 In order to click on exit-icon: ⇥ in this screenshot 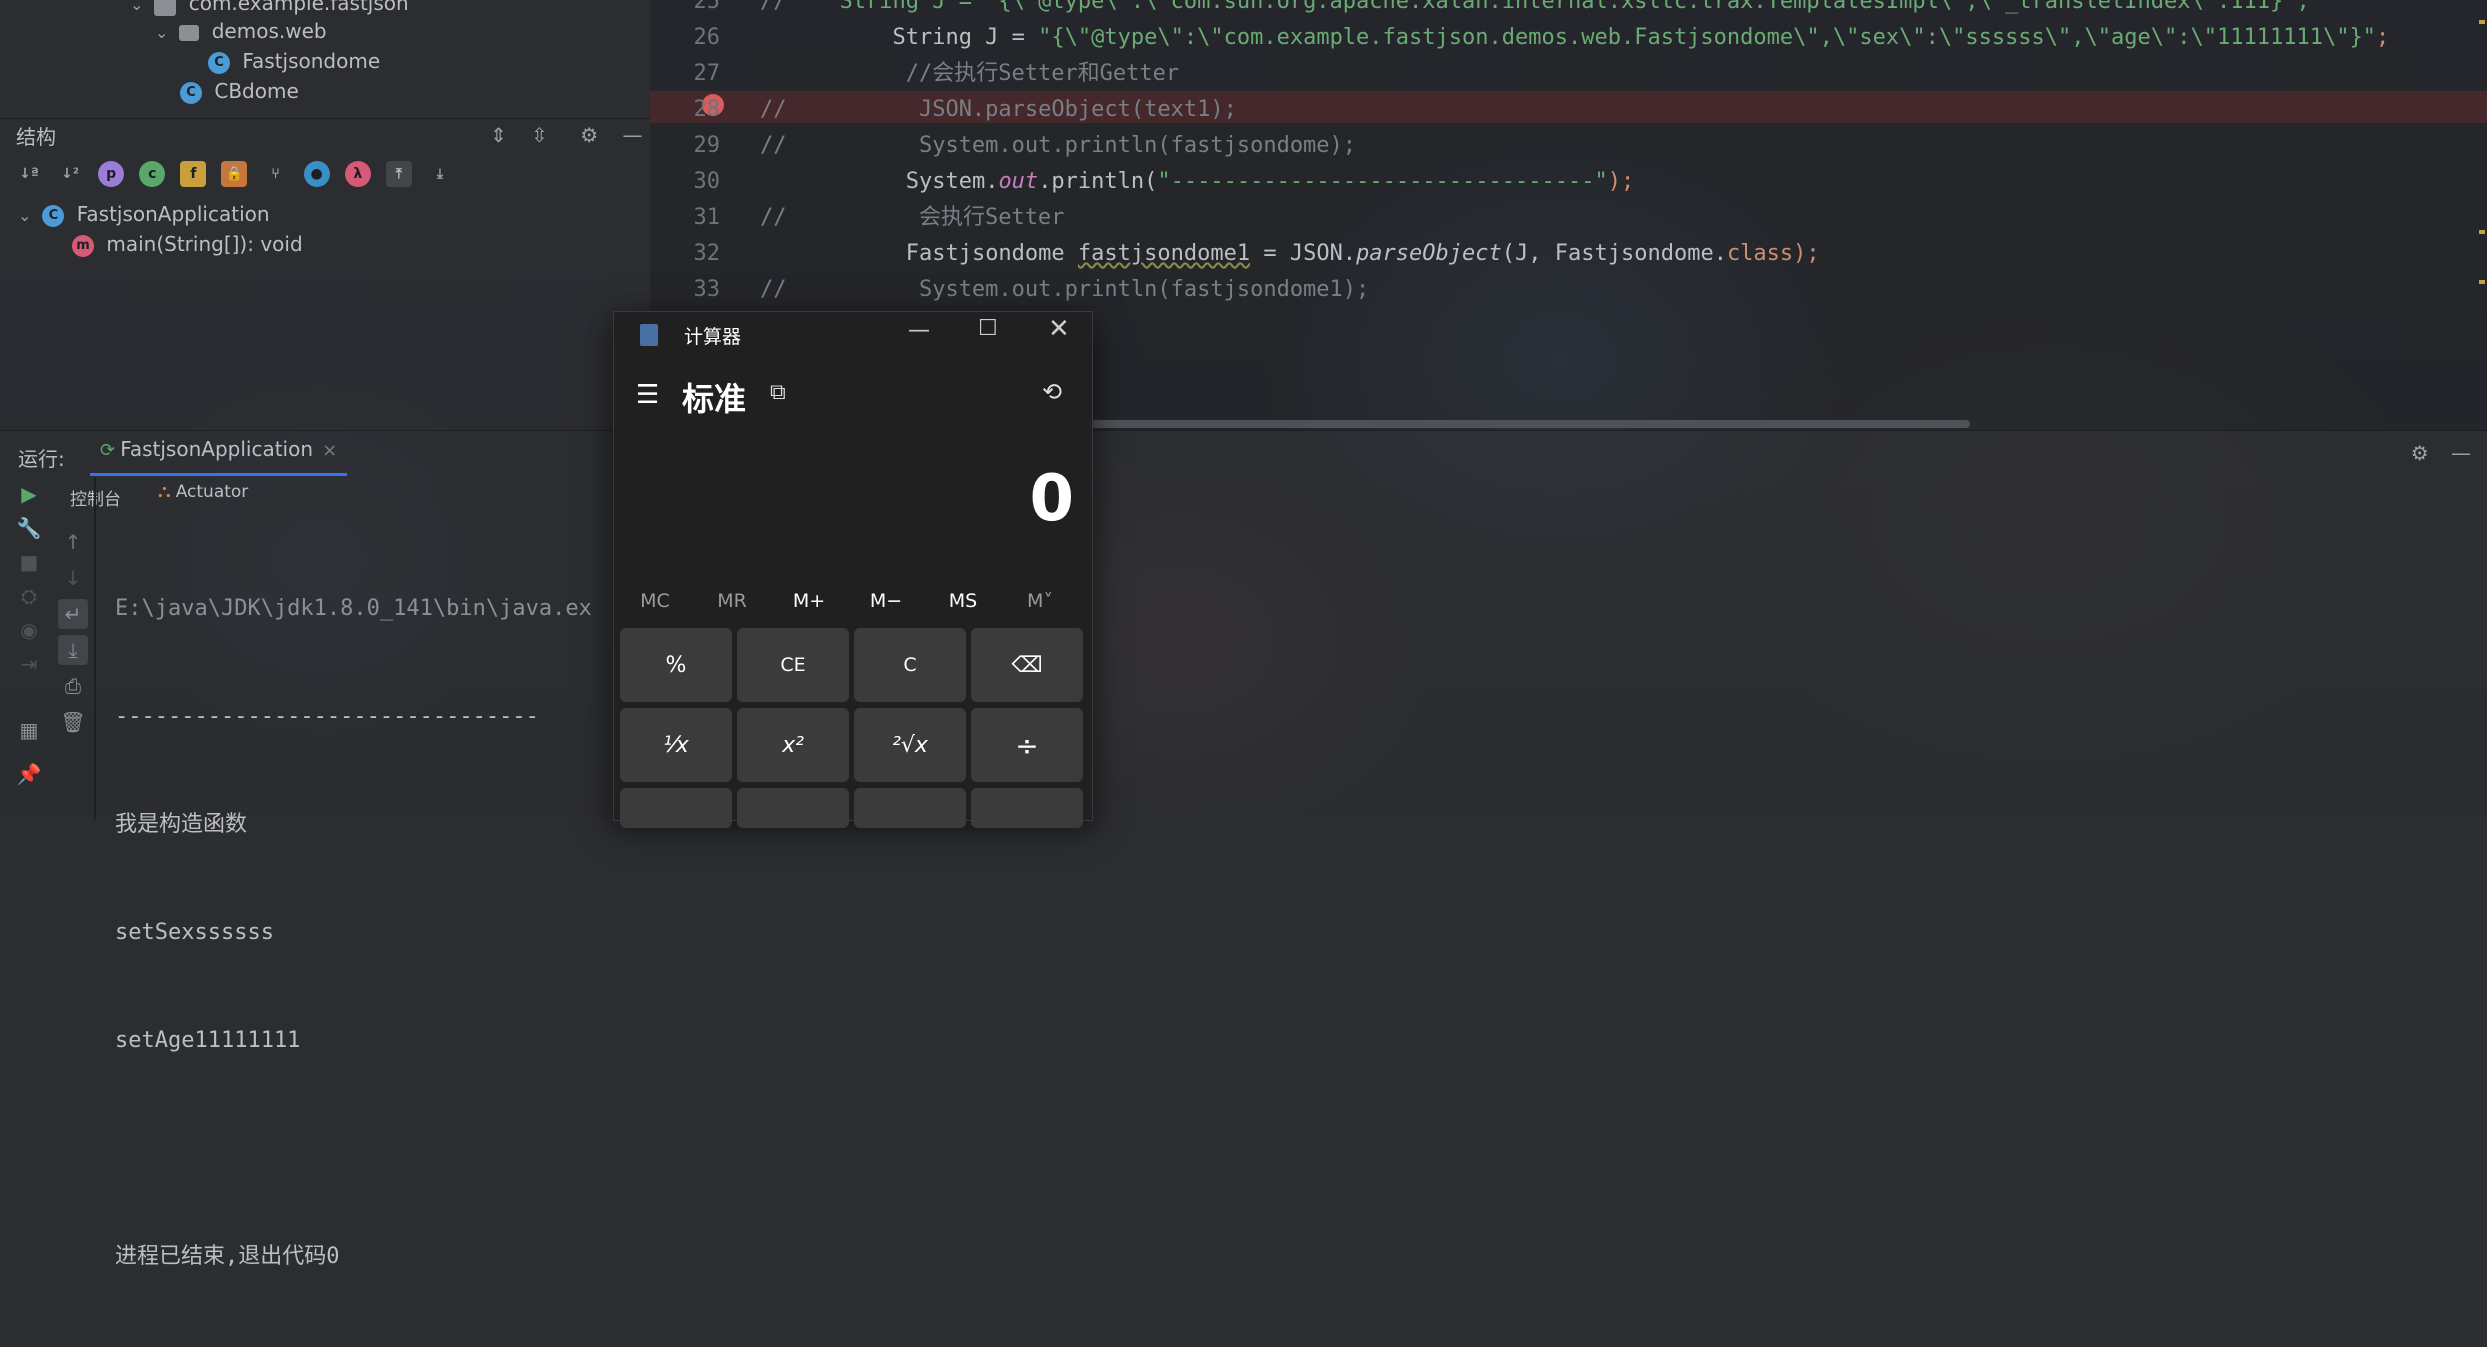, I will do `click(29, 664)`.